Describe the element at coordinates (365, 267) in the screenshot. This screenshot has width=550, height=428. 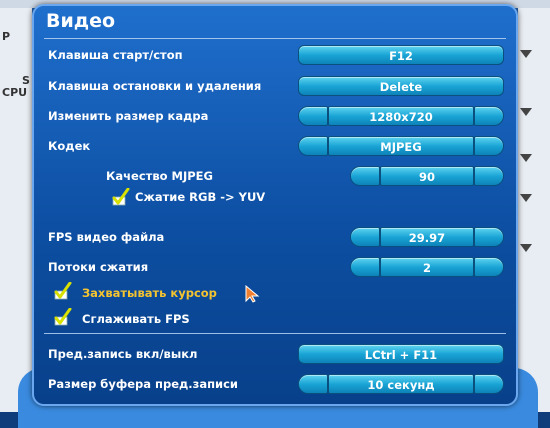
I see `threads-decrease-button` at that location.